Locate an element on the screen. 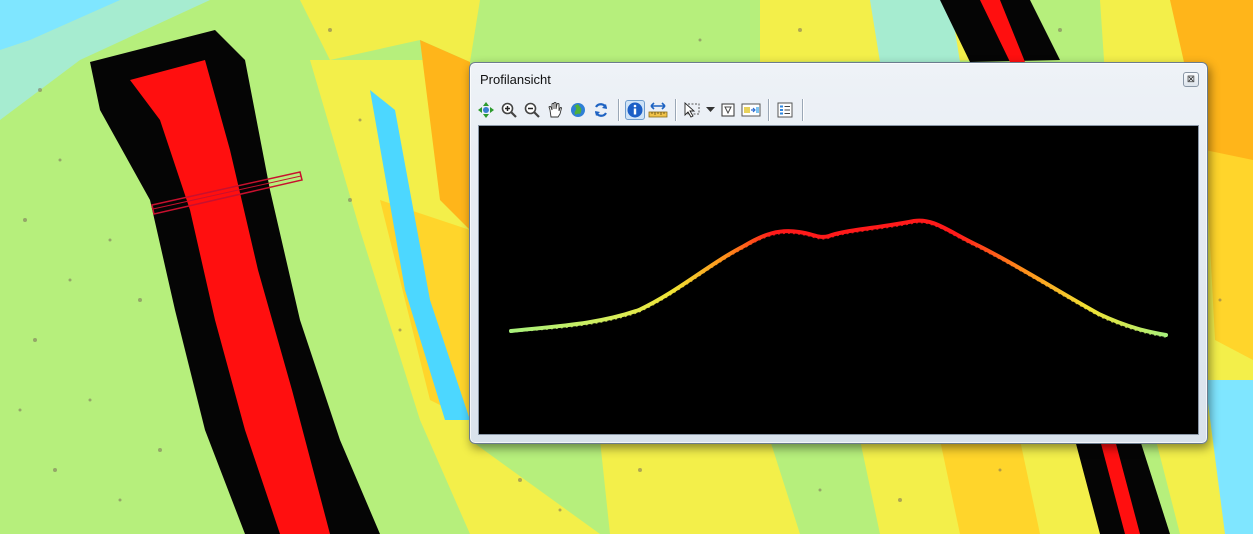 The width and height of the screenshot is (1253, 534). hand-icon is located at coordinates (555, 110).